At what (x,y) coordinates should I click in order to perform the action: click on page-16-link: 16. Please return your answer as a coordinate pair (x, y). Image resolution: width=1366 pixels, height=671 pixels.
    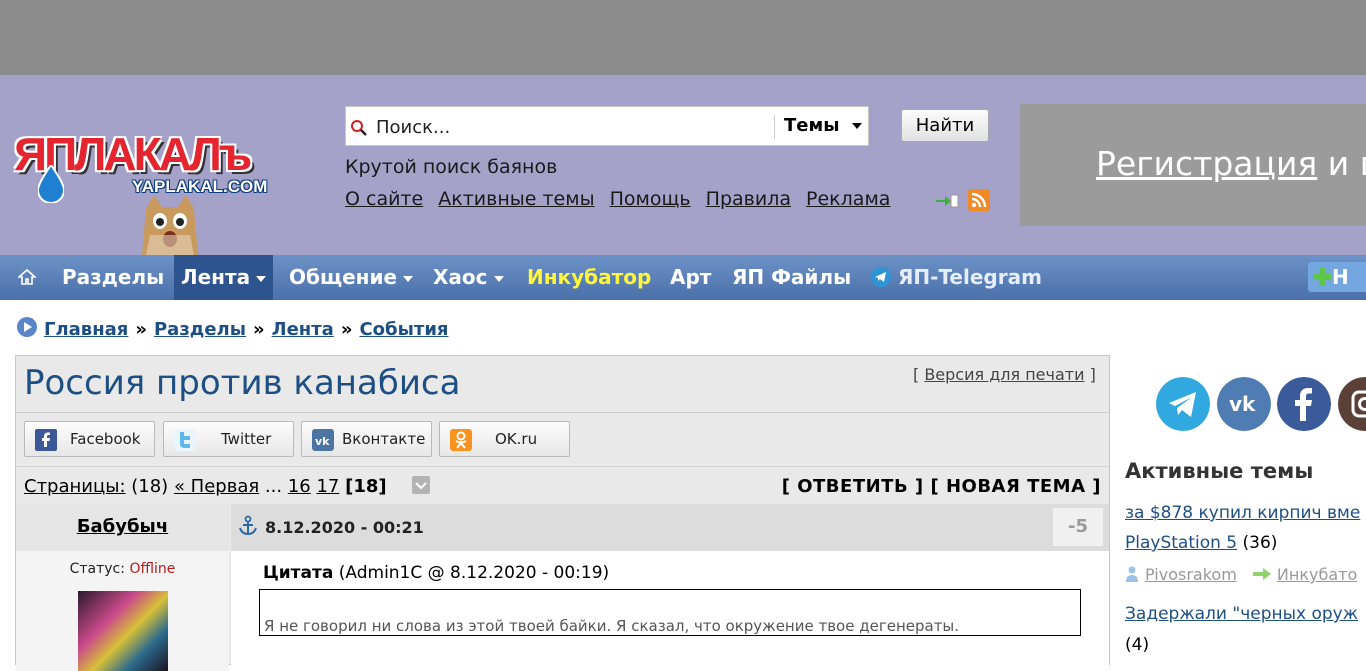
    Looking at the image, I should click on (299, 486).